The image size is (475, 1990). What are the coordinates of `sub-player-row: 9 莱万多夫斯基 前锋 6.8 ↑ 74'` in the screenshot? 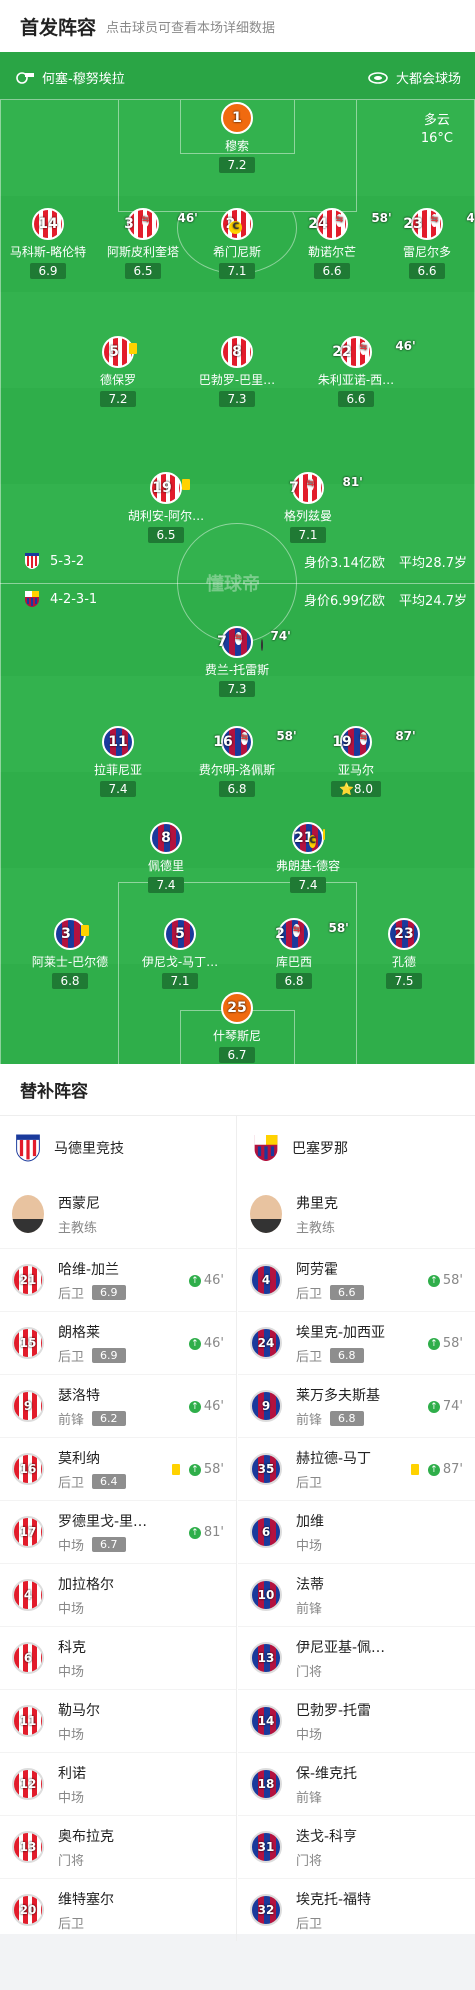 It's located at (356, 1405).